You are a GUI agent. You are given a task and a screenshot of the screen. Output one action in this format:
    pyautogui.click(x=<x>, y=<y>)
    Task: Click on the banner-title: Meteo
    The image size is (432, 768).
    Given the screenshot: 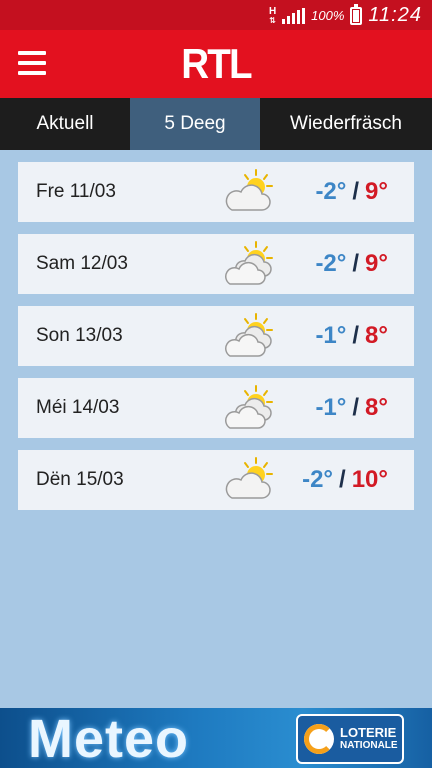 What is the action you would take?
    pyautogui.click(x=109, y=738)
    